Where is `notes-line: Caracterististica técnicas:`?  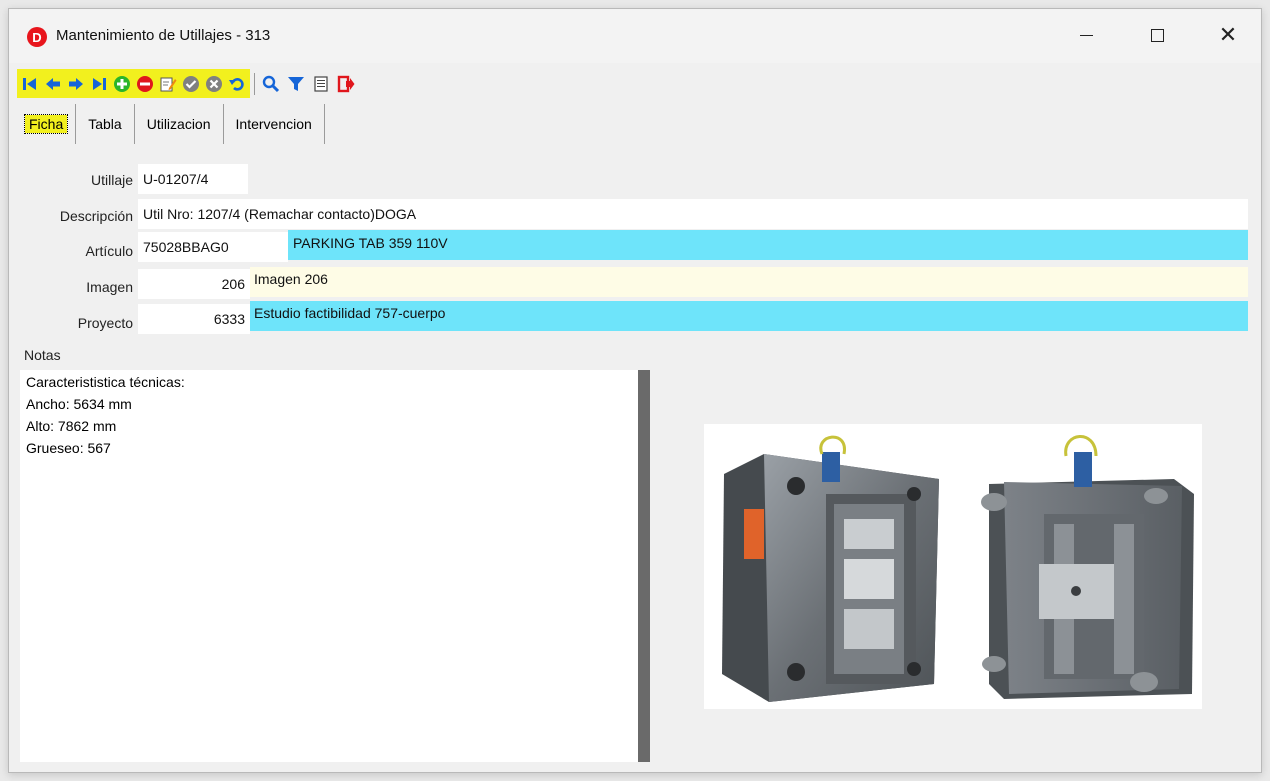
notes-line: Caracterististica técnicas: is located at coordinates (105, 382).